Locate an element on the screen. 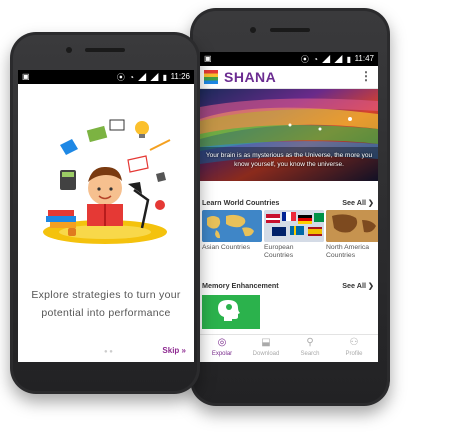 Image resolution: width=452 pixels, height=435 pixels. skip-button: Skip » is located at coordinates (174, 350).